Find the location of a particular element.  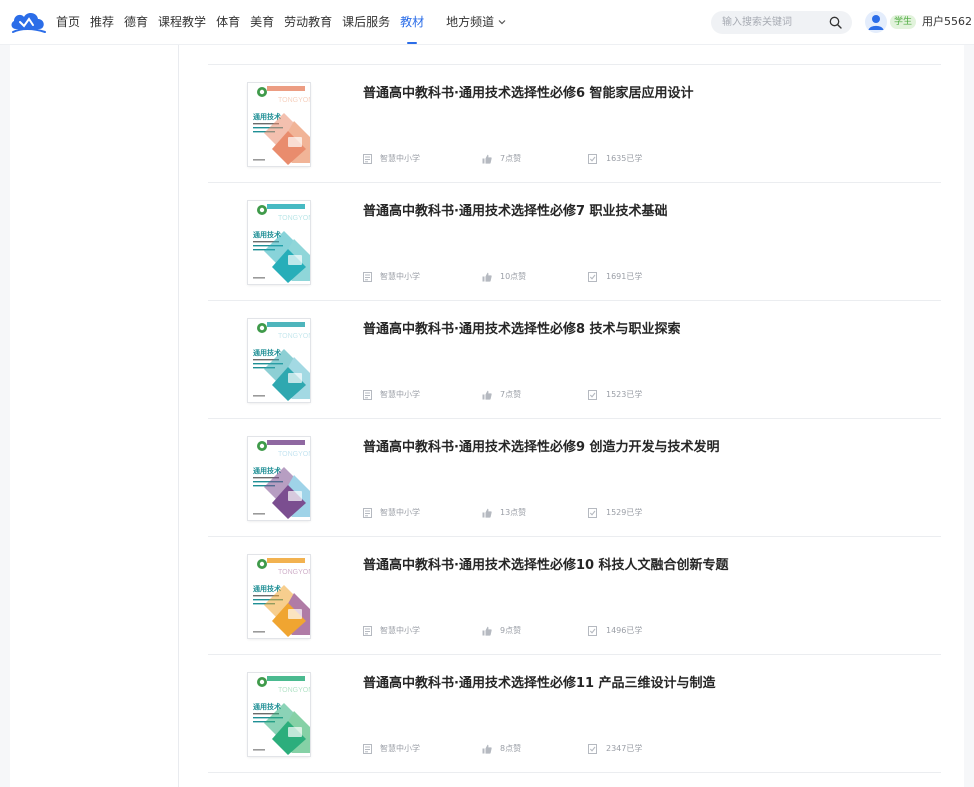

book-title: 普通高中教科书·通用技术选择性必修6 智能家居应用设计 is located at coordinates (528, 91).